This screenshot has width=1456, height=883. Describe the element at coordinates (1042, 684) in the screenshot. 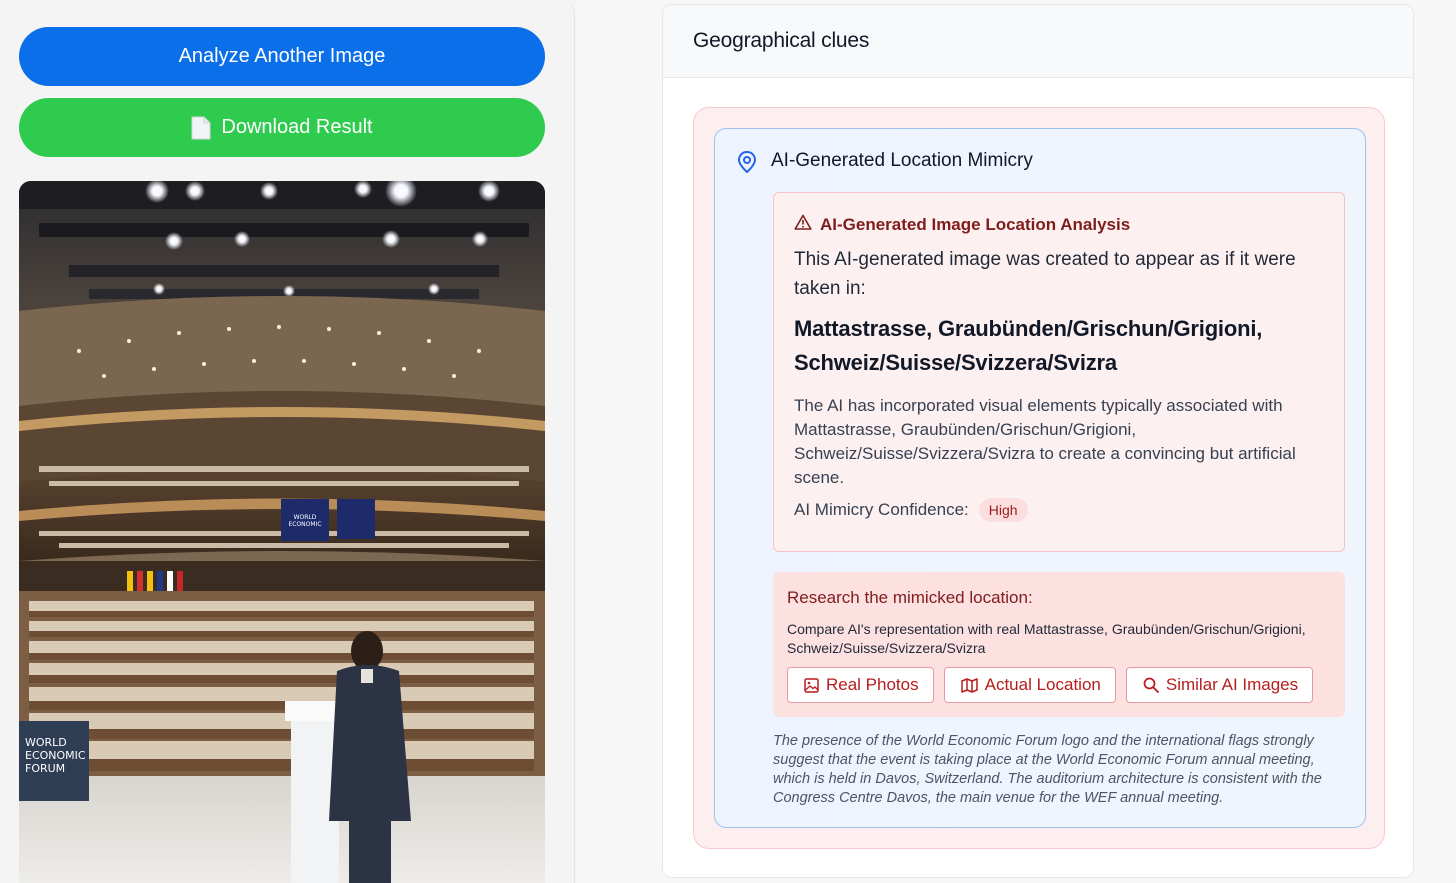

I see `actual-location-label: Actual Location` at that location.